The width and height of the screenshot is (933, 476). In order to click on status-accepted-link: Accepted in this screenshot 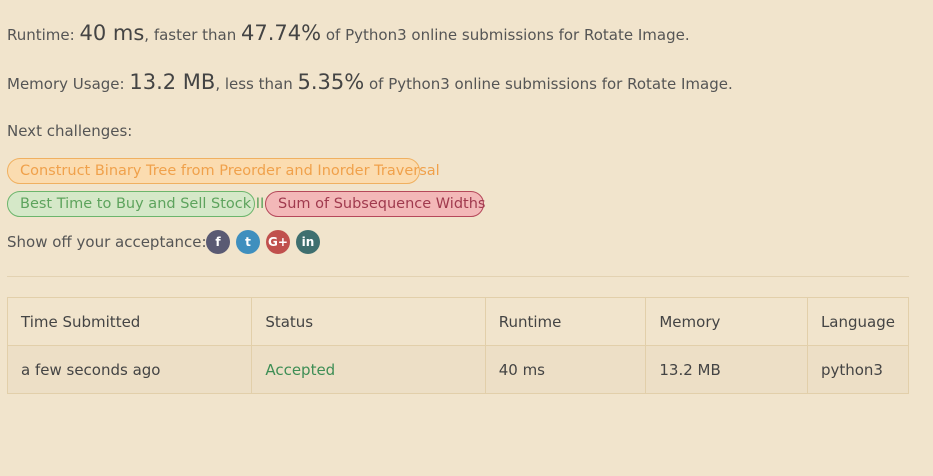, I will do `click(300, 370)`.